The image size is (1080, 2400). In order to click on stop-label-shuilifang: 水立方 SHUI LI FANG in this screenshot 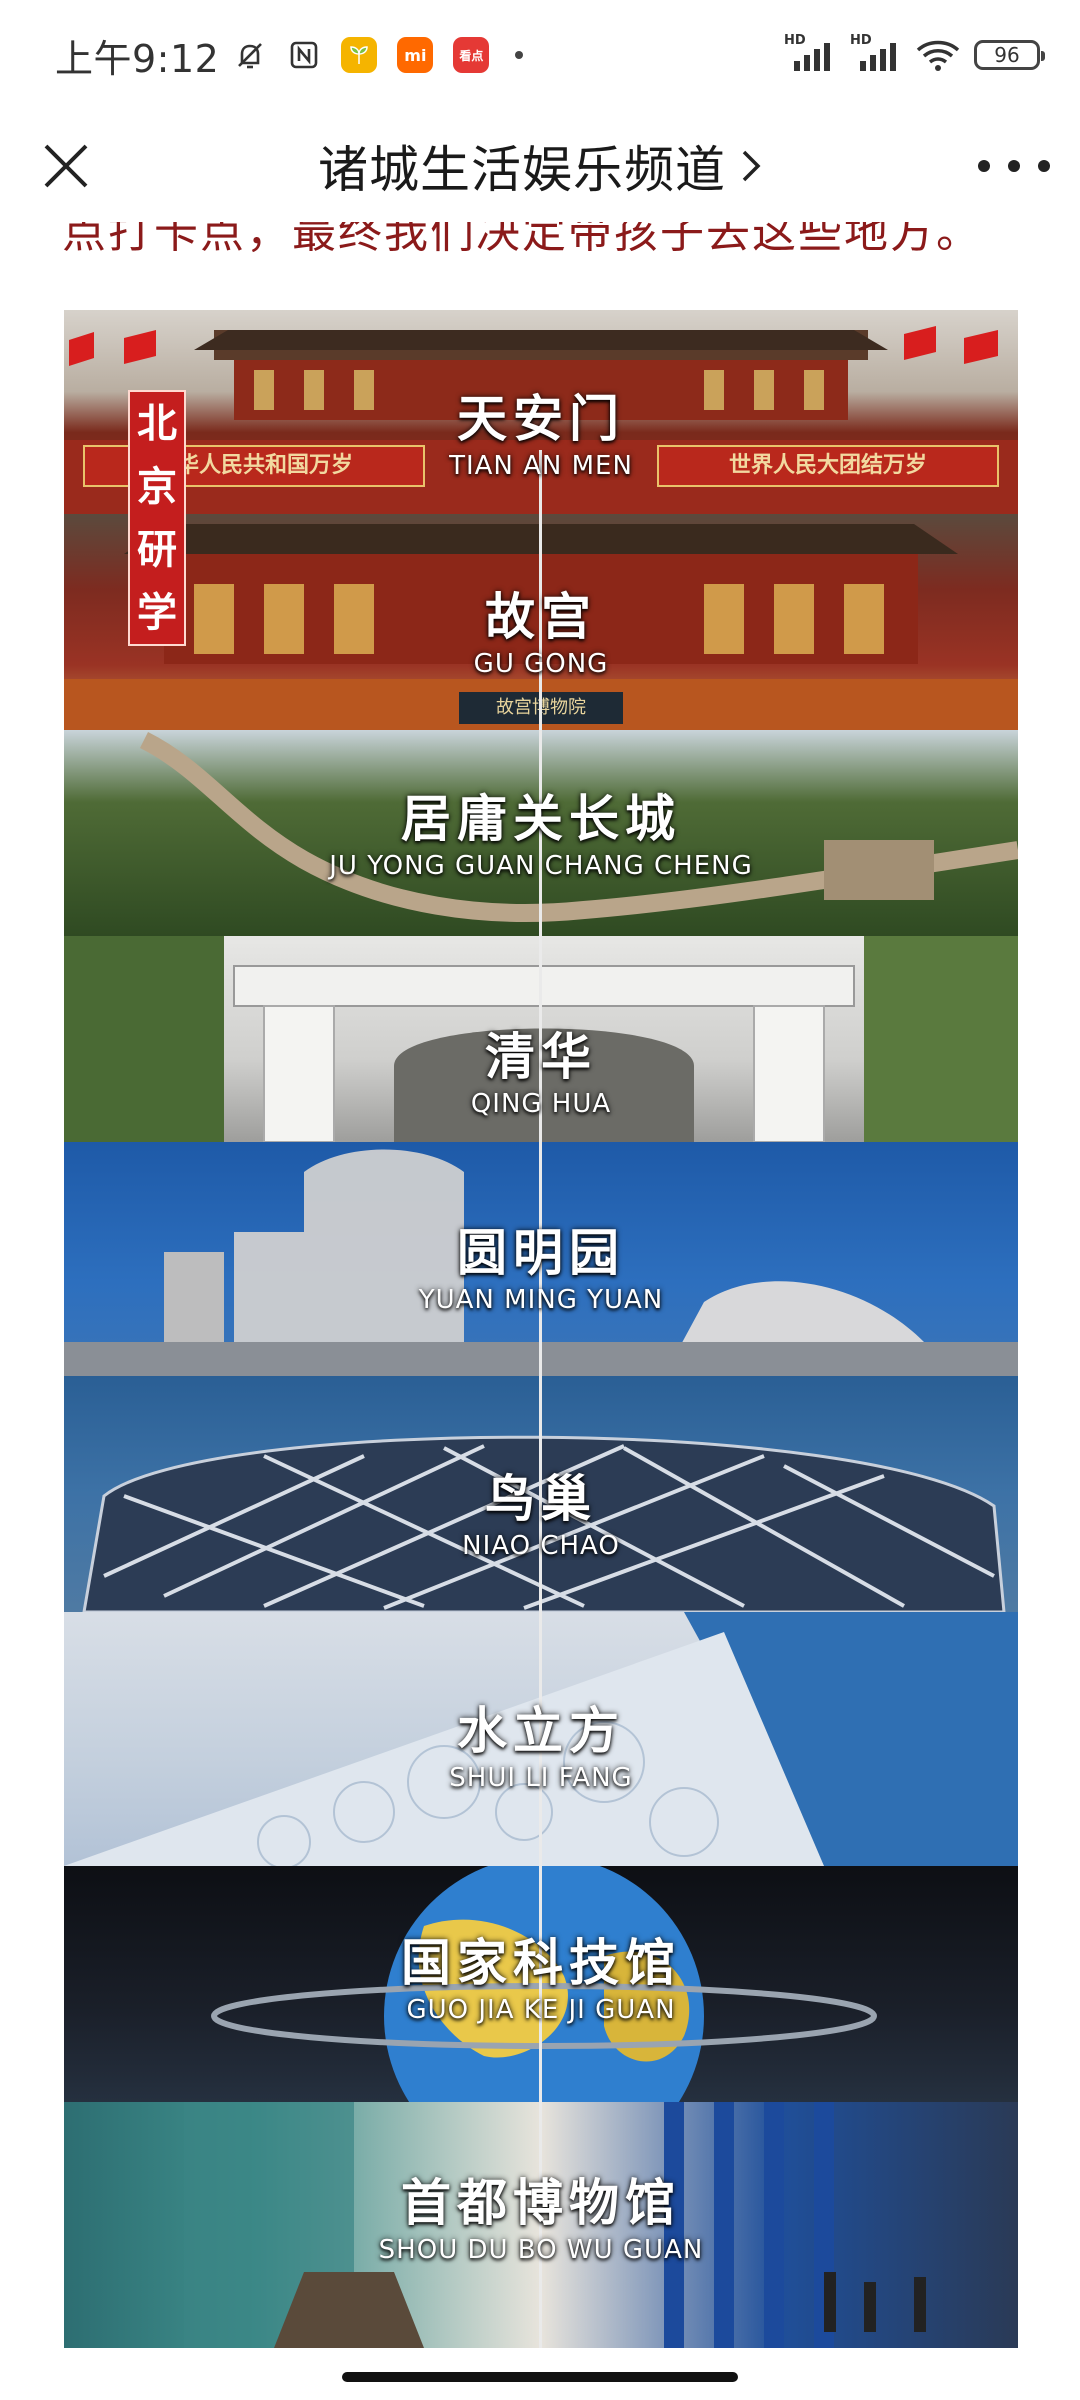, I will do `click(541, 1747)`.